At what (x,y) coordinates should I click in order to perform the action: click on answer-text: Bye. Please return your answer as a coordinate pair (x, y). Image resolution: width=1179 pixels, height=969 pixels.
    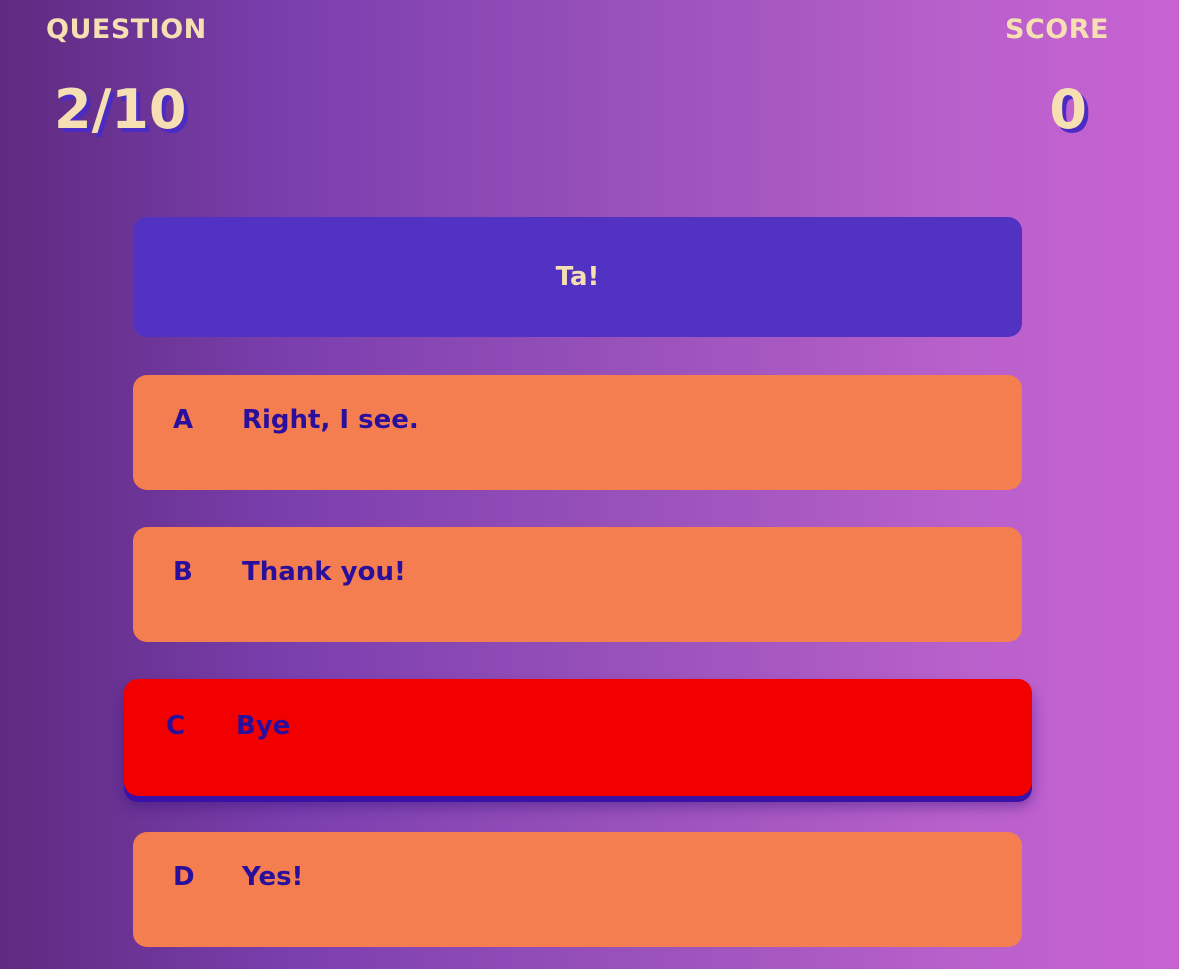
    Looking at the image, I should click on (263, 726).